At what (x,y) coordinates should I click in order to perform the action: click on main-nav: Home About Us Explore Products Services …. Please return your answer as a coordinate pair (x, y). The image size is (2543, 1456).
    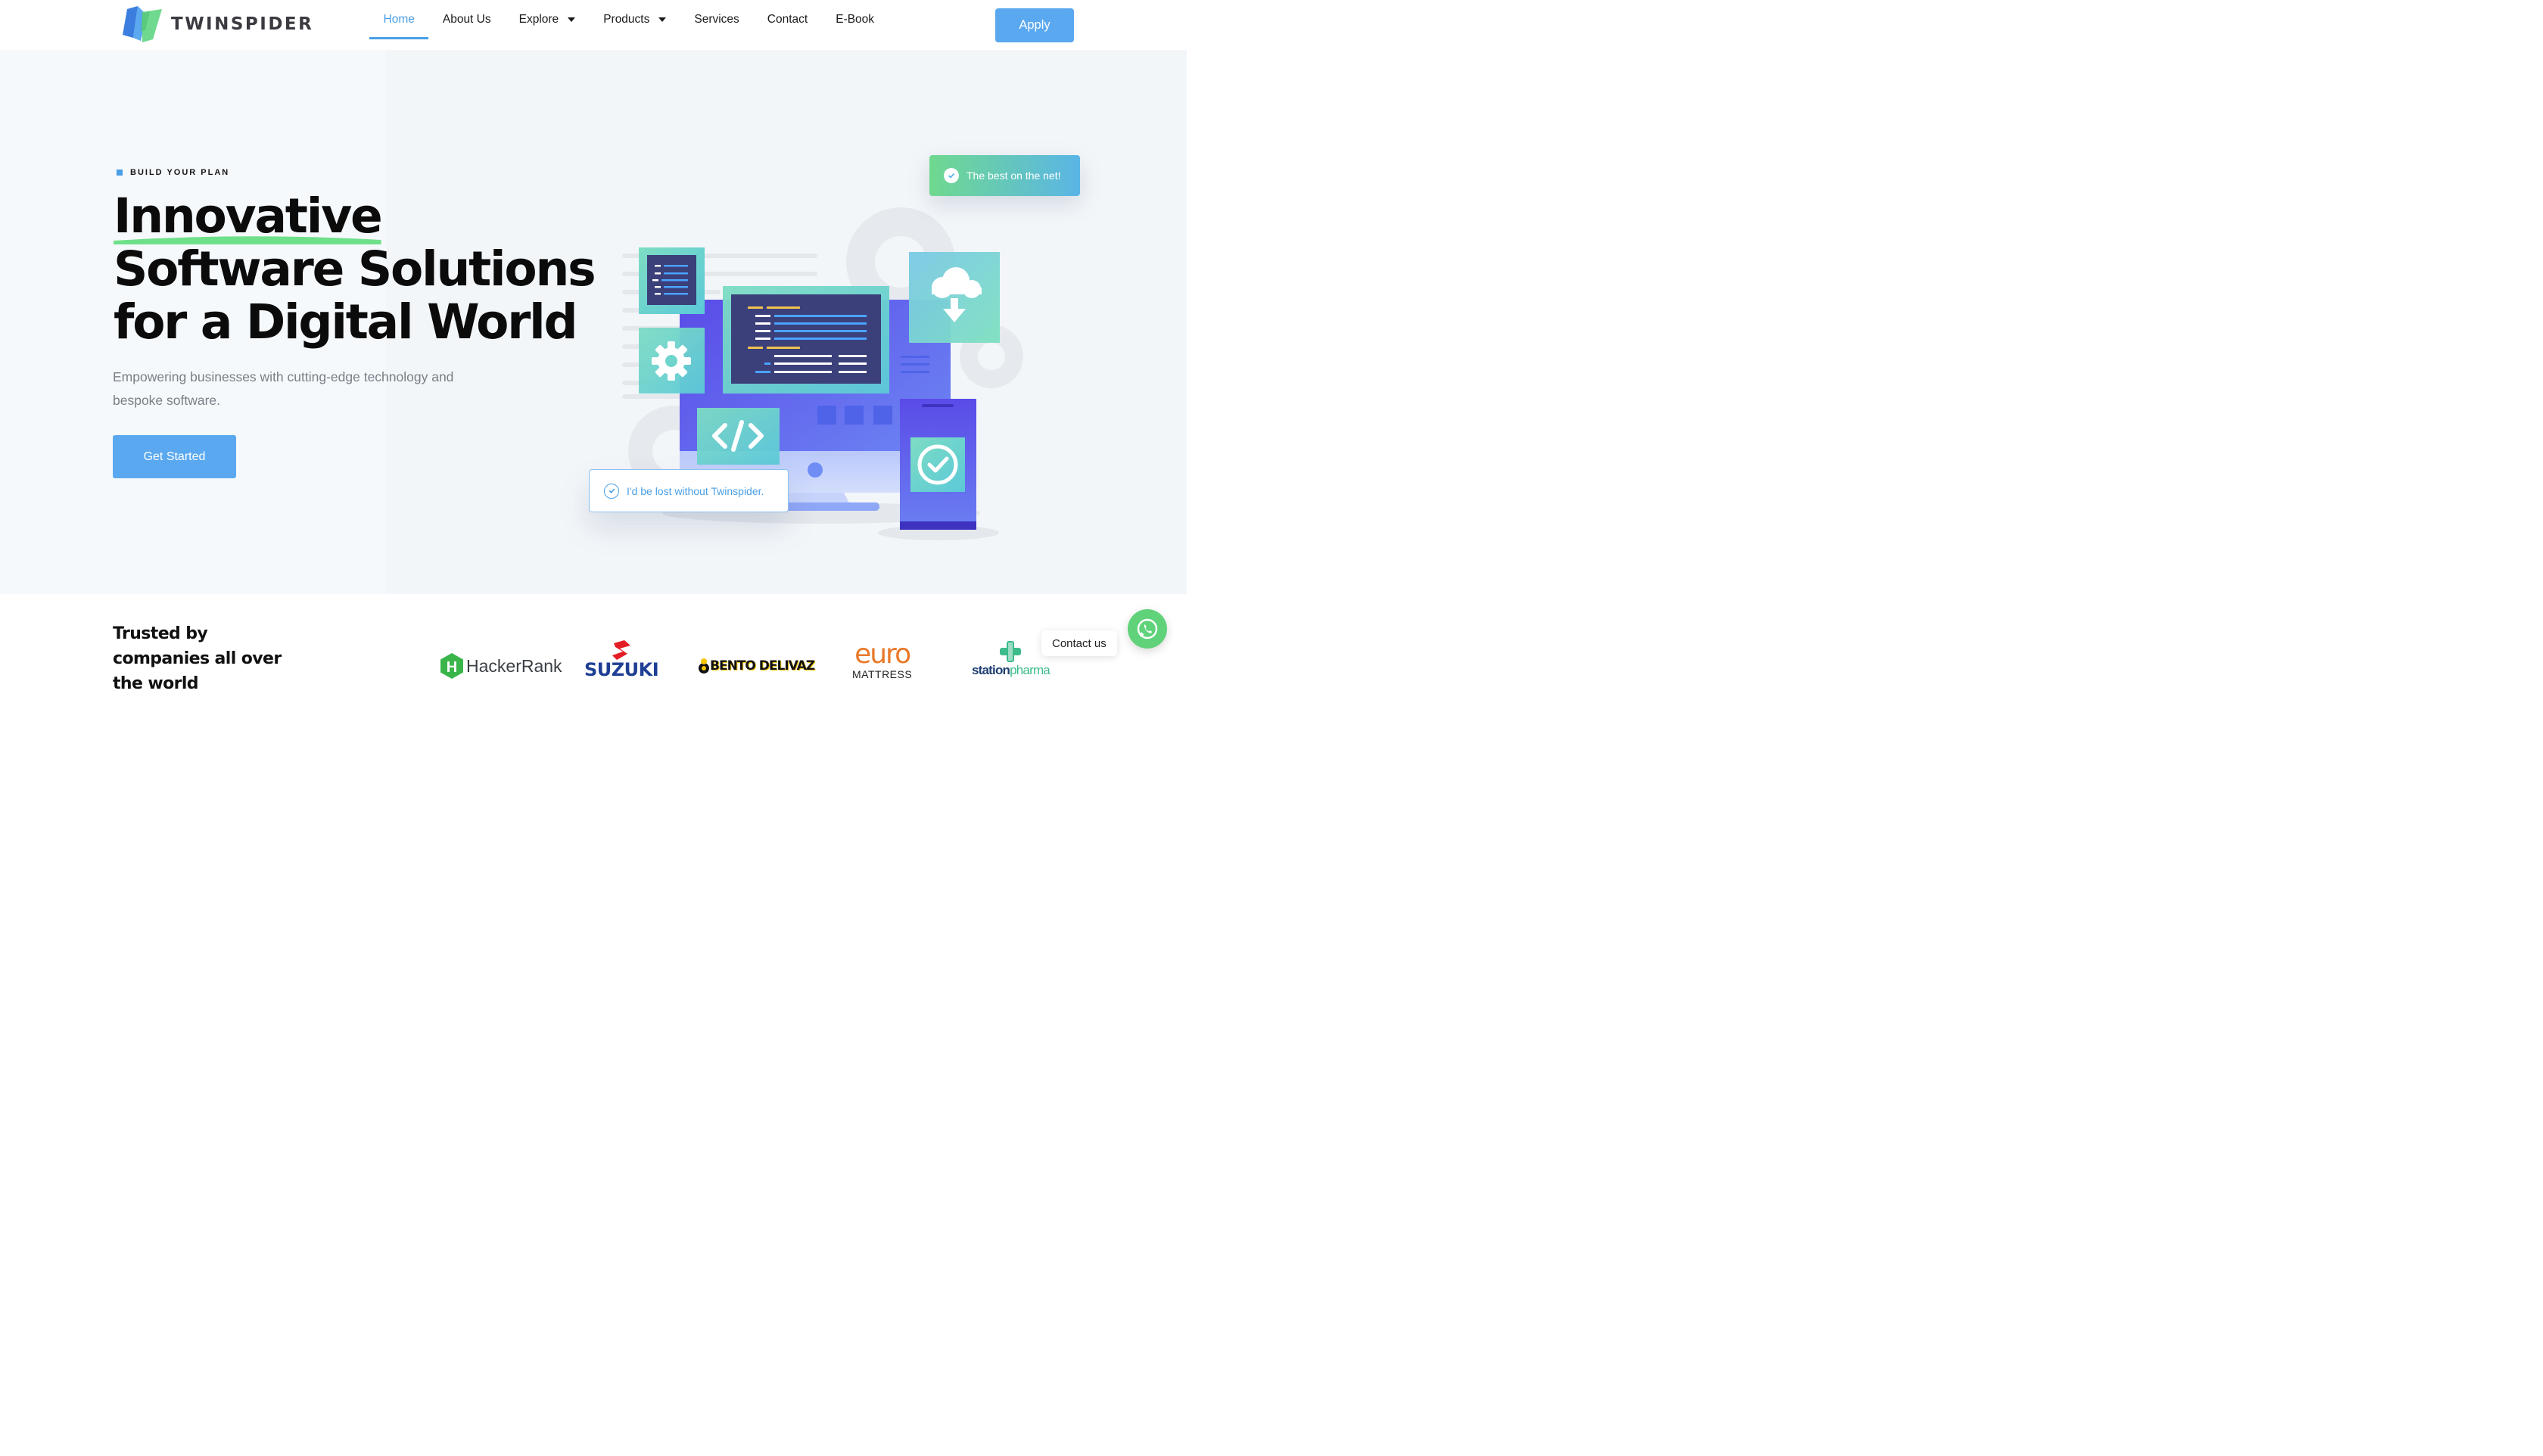
    Looking at the image, I should click on (629, 19).